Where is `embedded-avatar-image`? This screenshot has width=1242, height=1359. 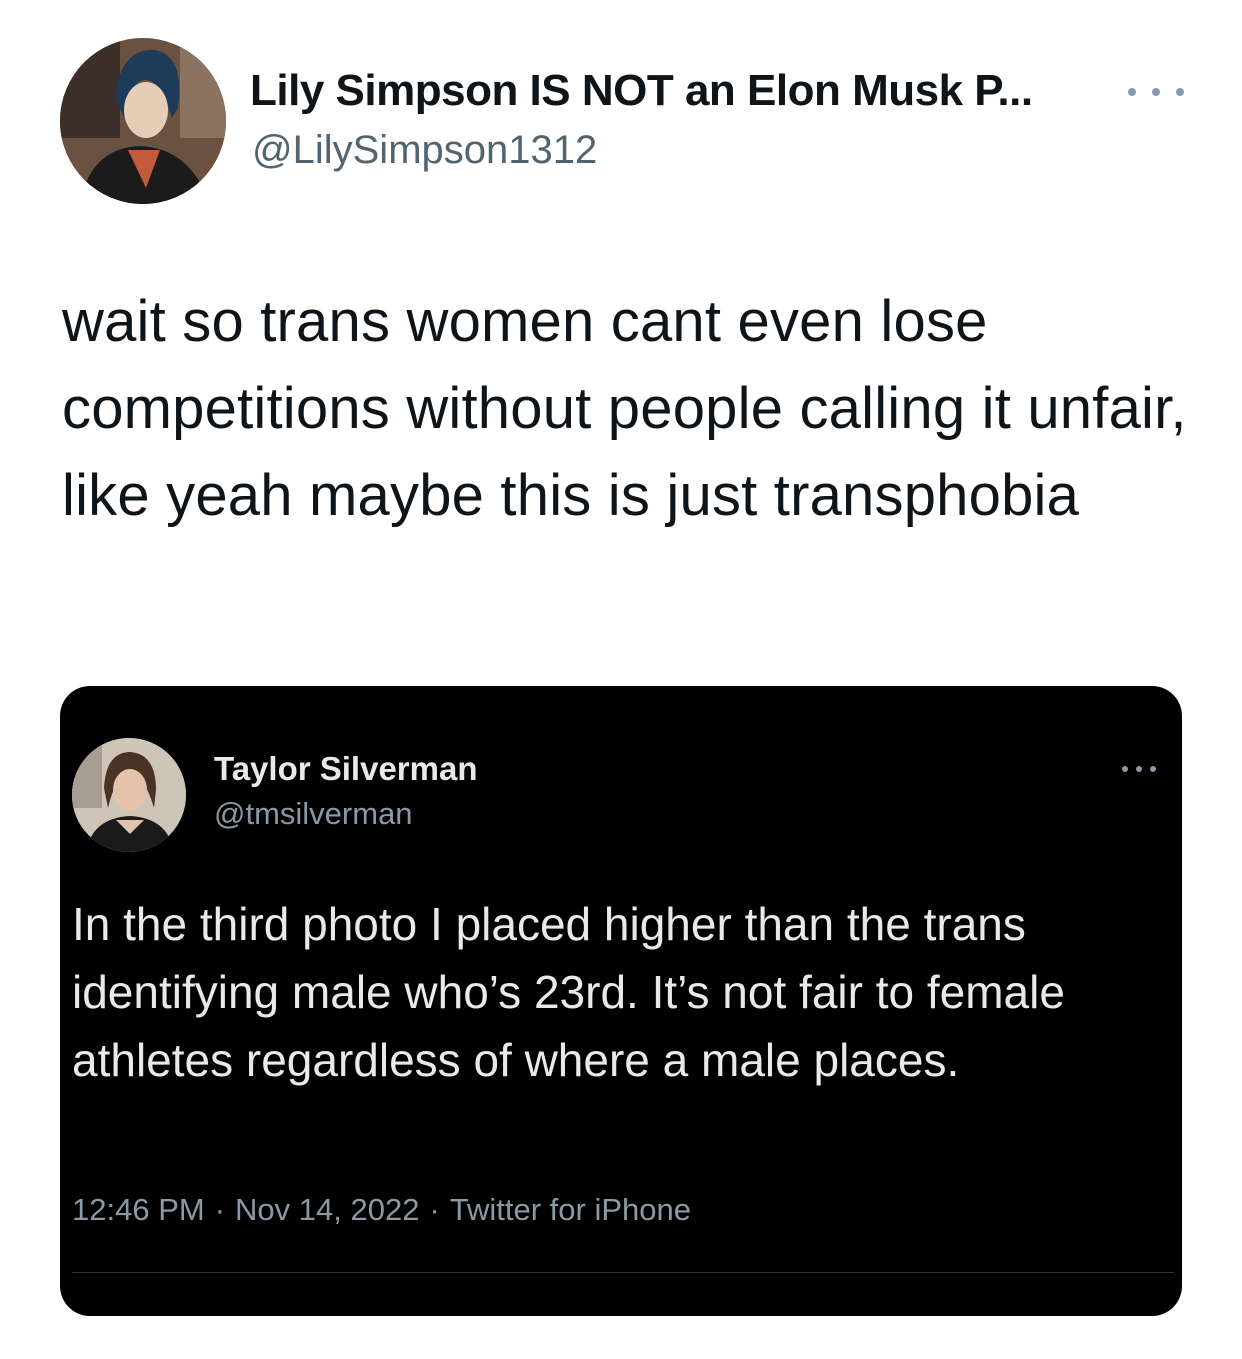
embedded-avatar-image is located at coordinates (129, 795).